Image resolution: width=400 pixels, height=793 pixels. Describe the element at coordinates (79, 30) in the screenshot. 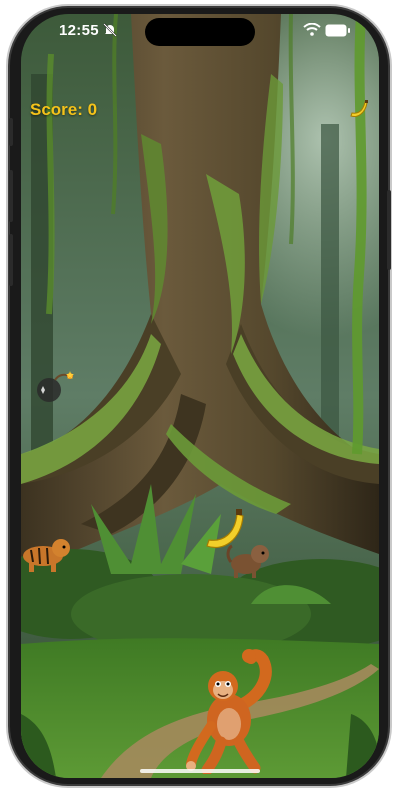

I see `status-time: 12:55` at that location.